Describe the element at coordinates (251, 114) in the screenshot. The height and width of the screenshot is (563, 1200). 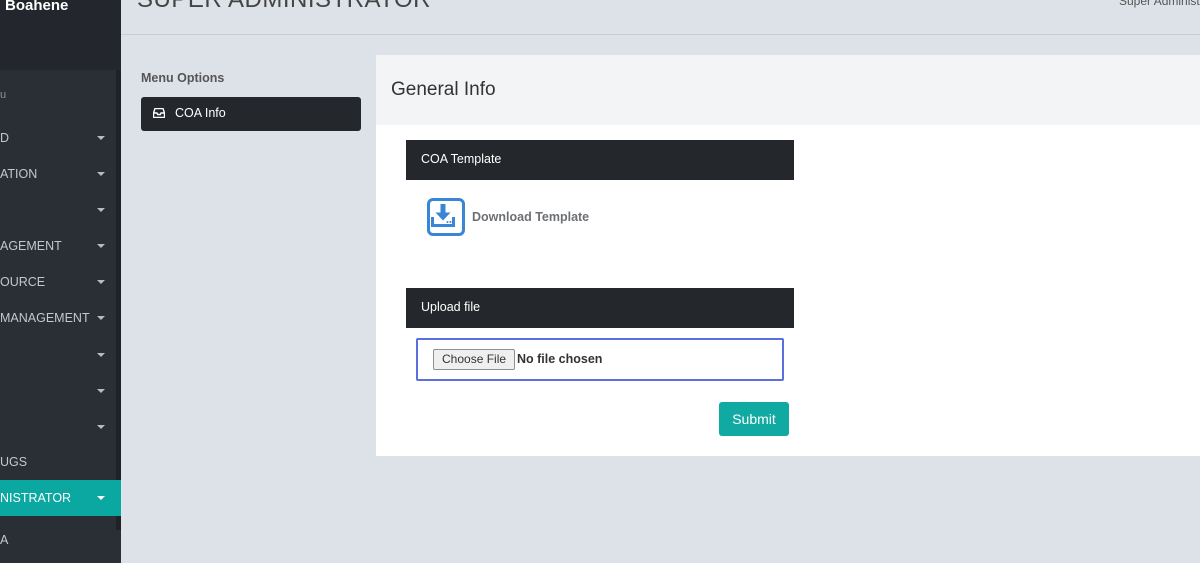
I see `menu-option-coa-info: COA Info` at that location.